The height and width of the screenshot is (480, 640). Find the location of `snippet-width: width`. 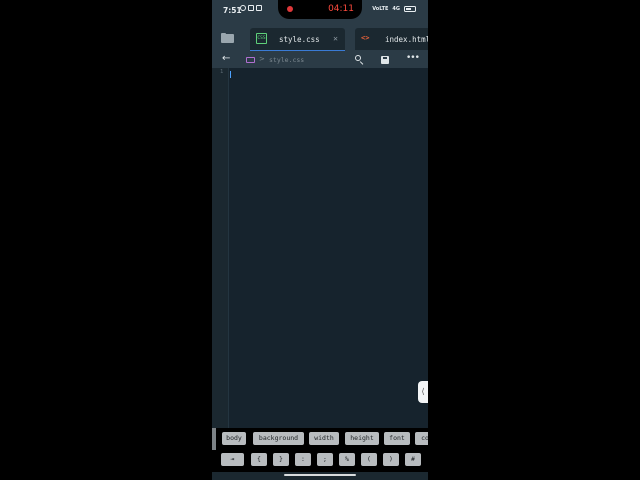

snippet-width: width is located at coordinates (324, 438).